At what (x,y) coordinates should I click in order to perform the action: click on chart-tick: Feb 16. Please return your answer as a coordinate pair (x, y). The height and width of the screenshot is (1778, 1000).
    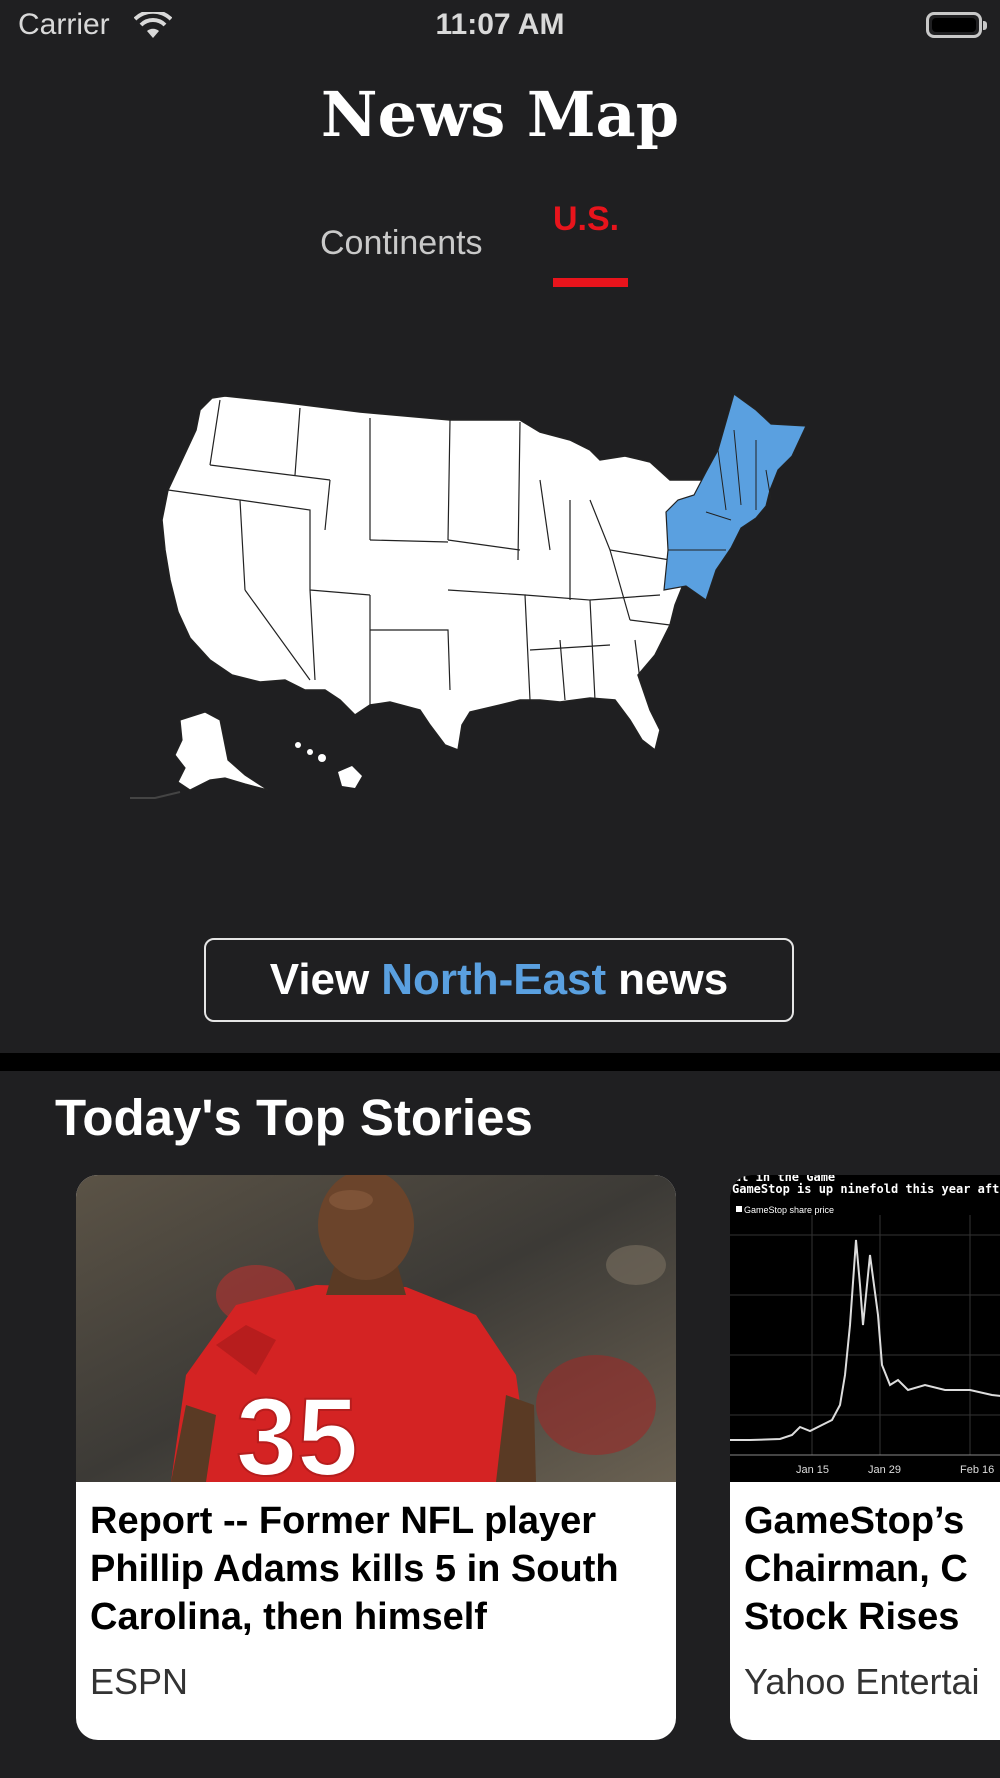
    Looking at the image, I should click on (977, 1470).